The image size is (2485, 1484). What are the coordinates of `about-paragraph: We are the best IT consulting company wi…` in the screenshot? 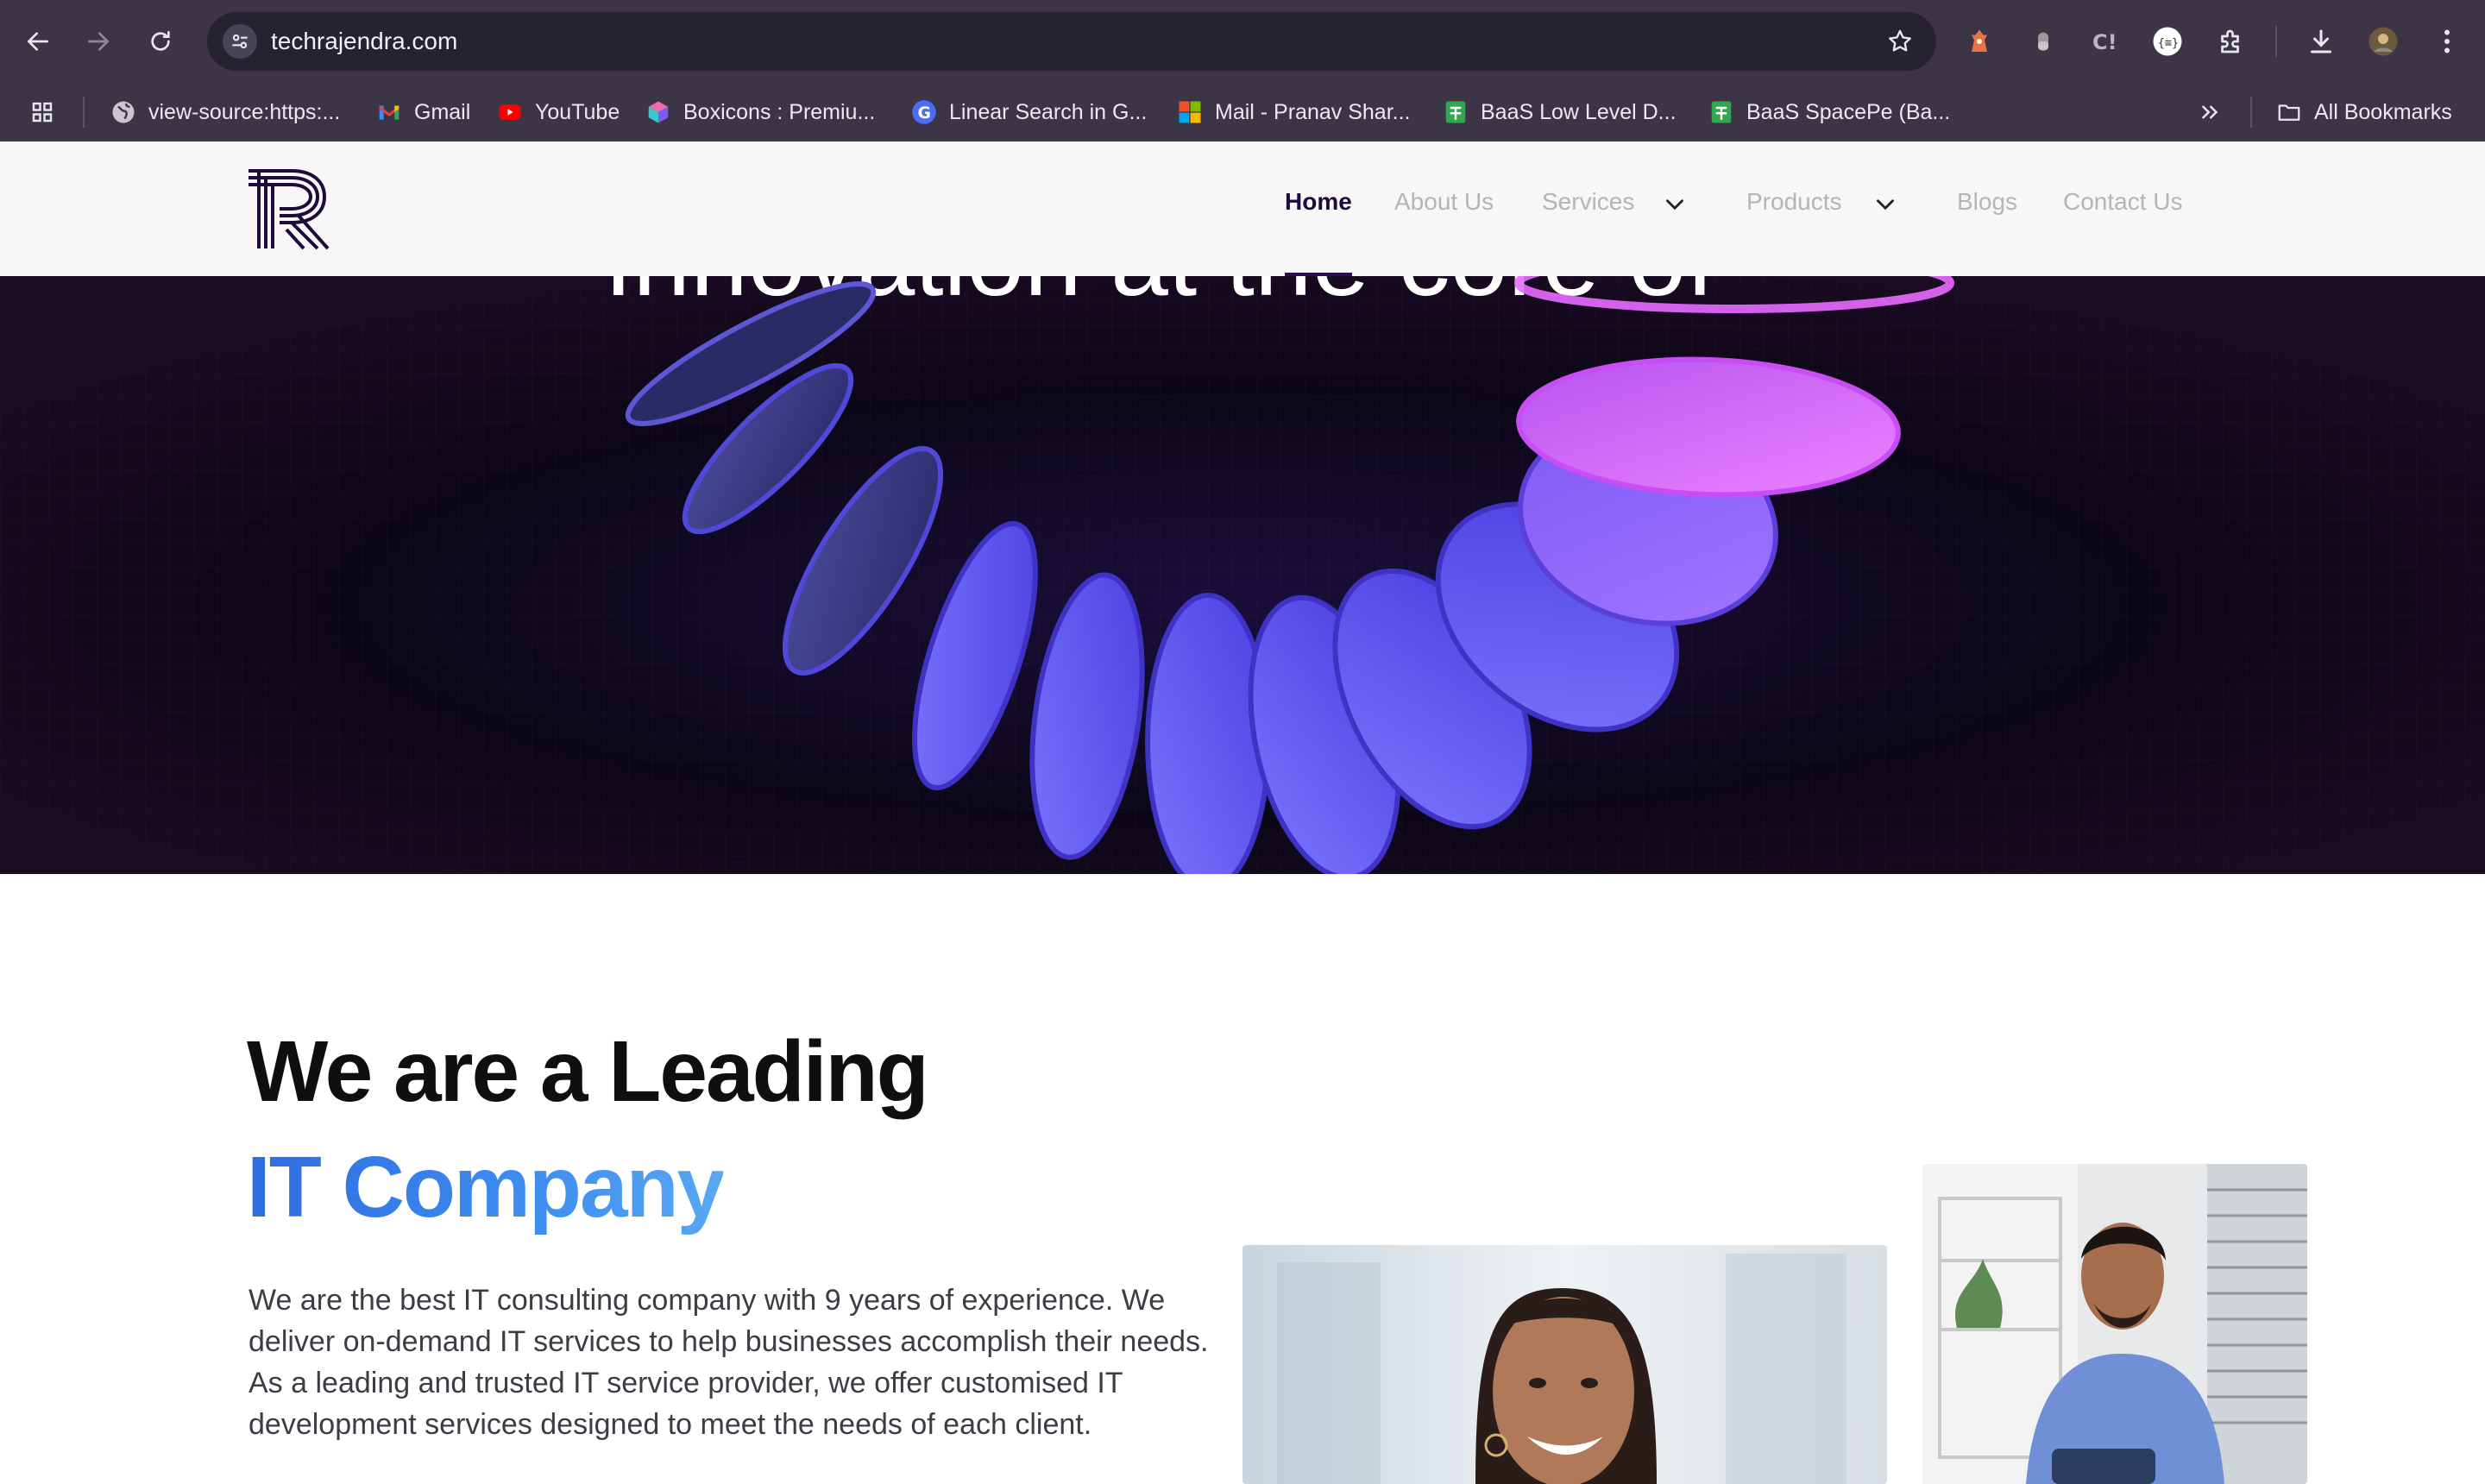 It's located at (728, 1362).